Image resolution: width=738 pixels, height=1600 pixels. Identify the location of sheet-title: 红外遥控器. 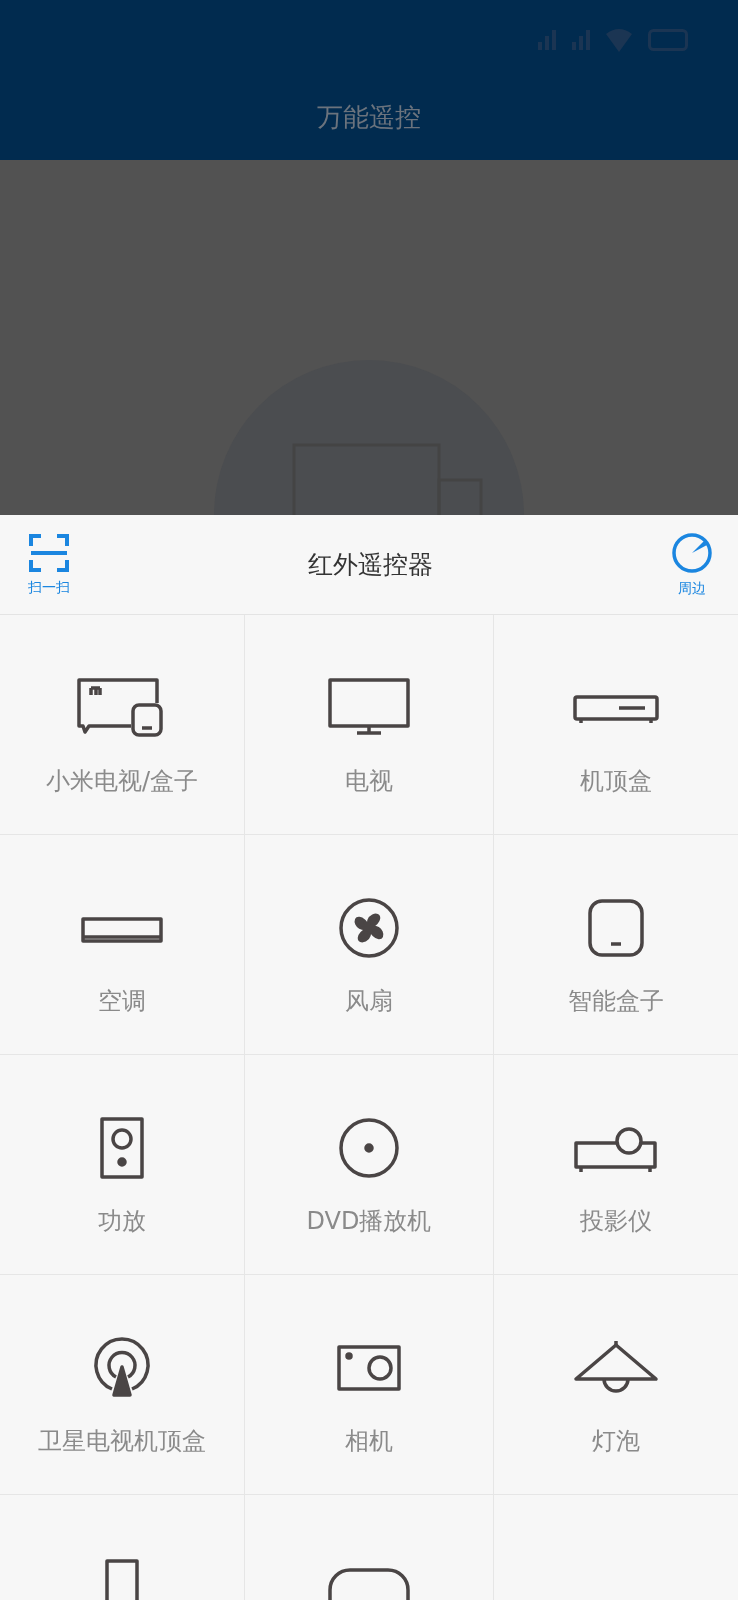
(370, 565).